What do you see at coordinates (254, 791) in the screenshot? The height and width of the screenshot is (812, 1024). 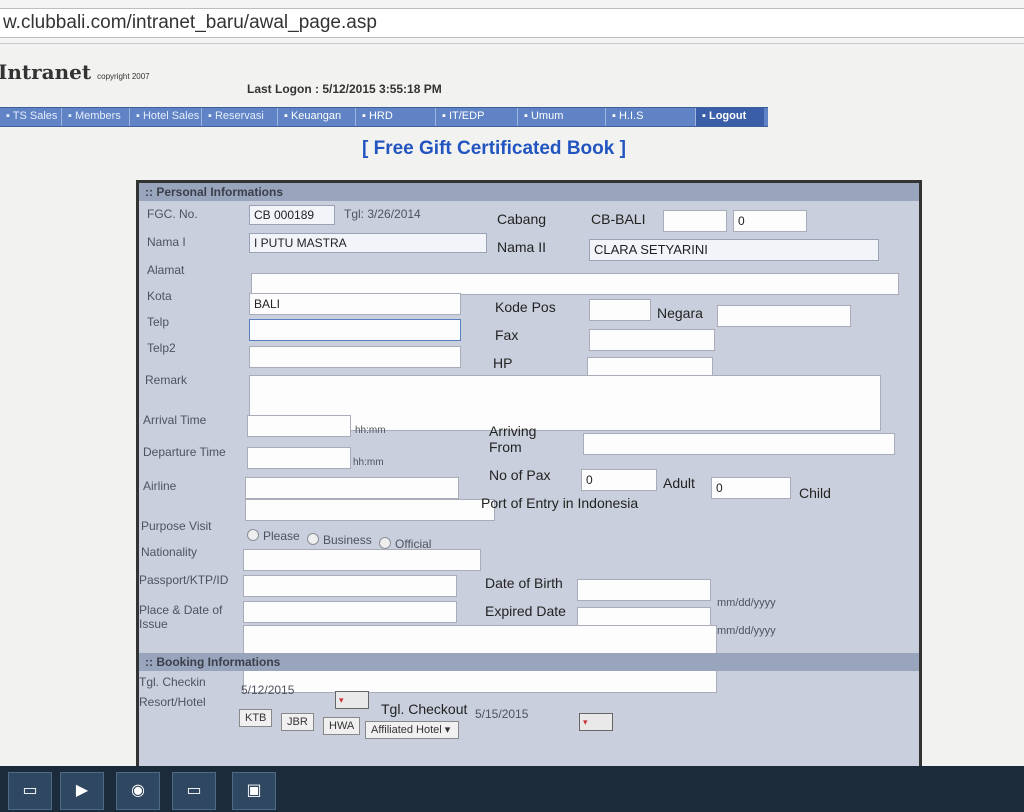 I see `taskbar-app-icon: ▣` at bounding box center [254, 791].